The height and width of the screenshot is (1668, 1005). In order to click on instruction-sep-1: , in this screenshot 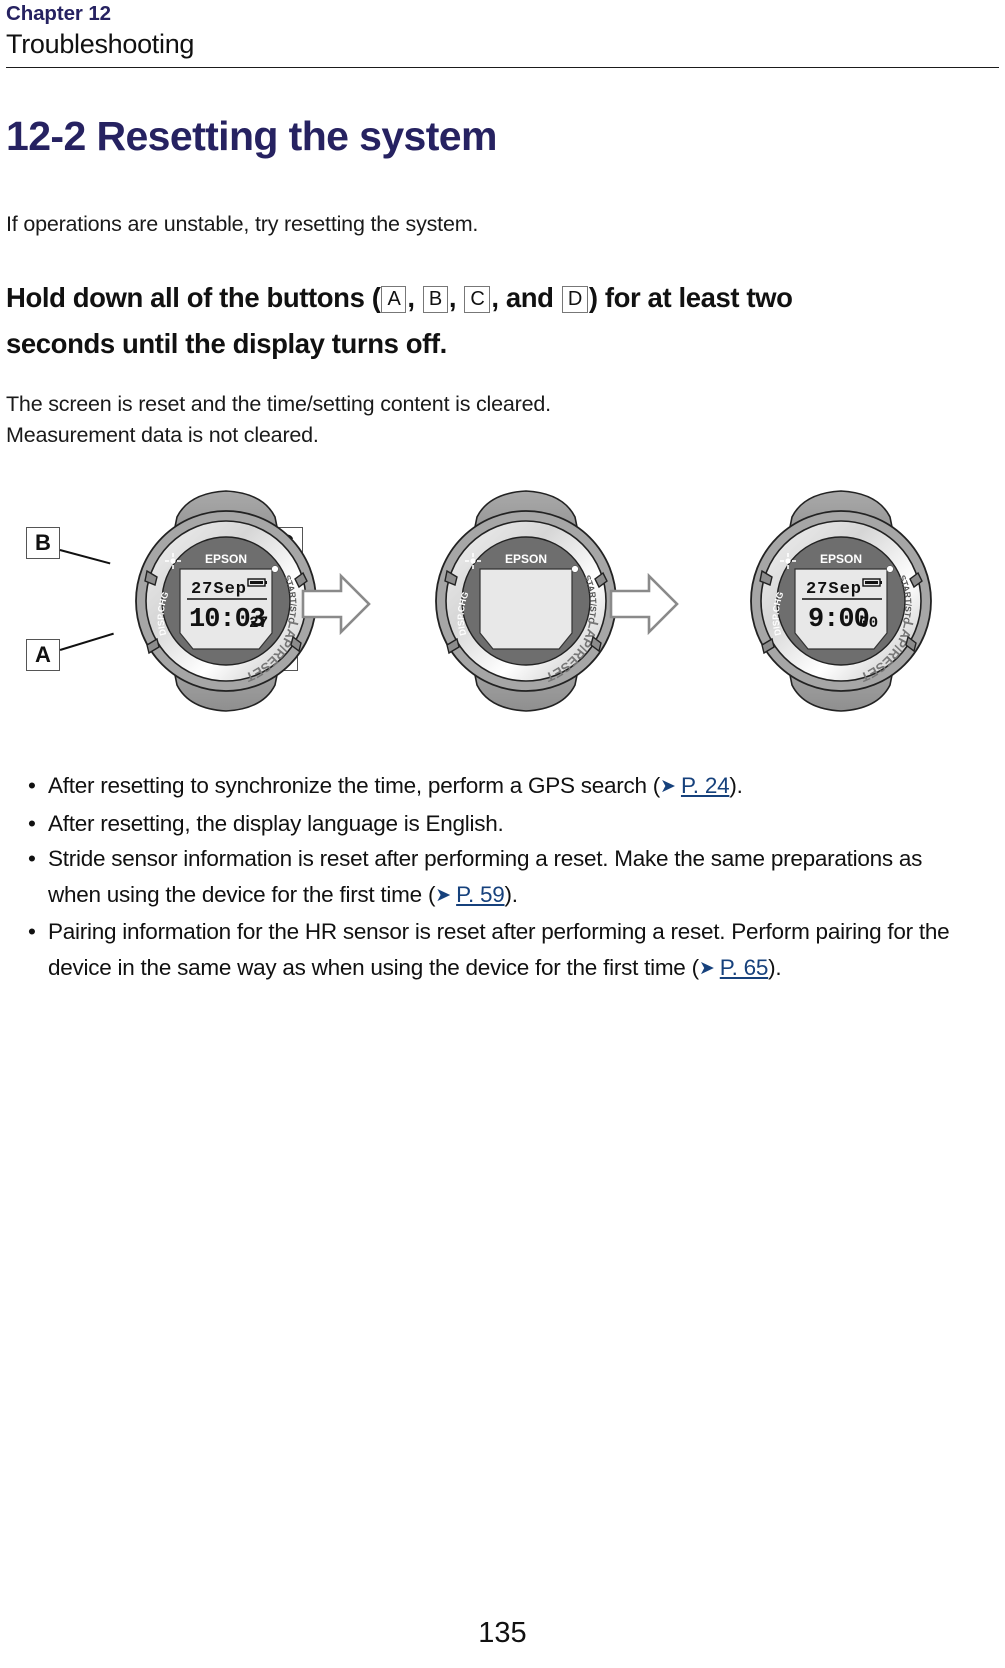, I will do `click(414, 297)`.